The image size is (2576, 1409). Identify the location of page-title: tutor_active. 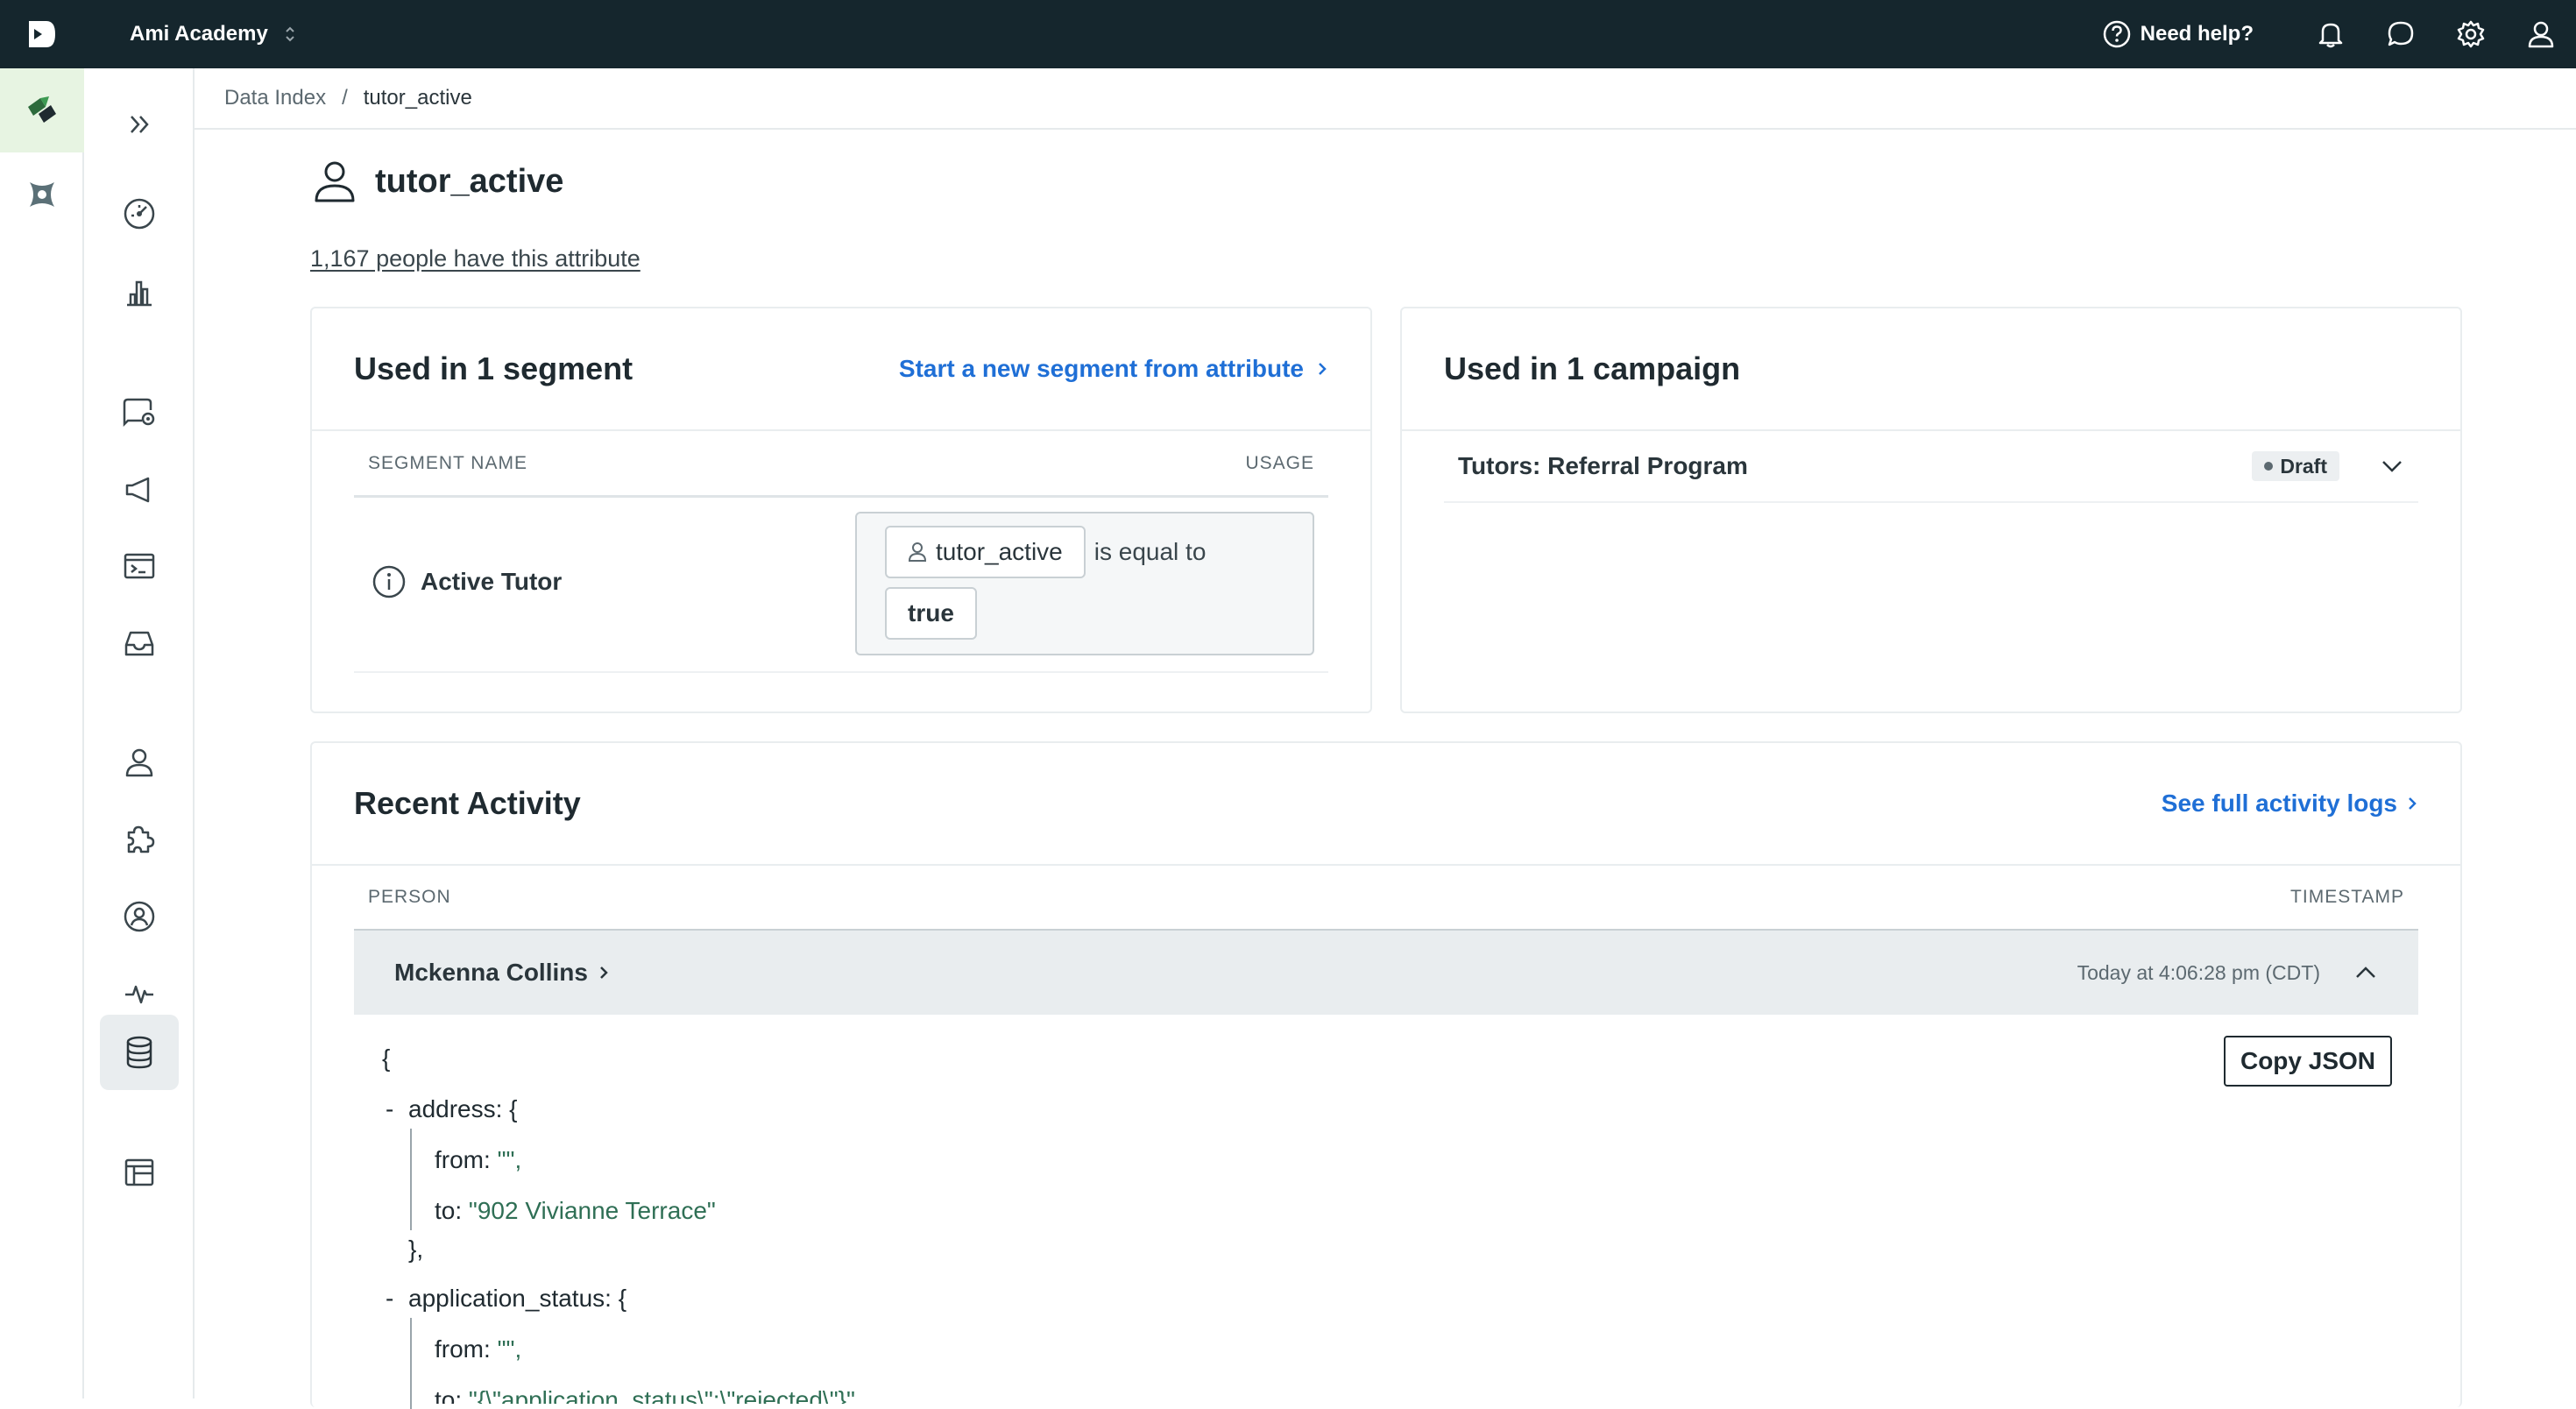
(437, 181).